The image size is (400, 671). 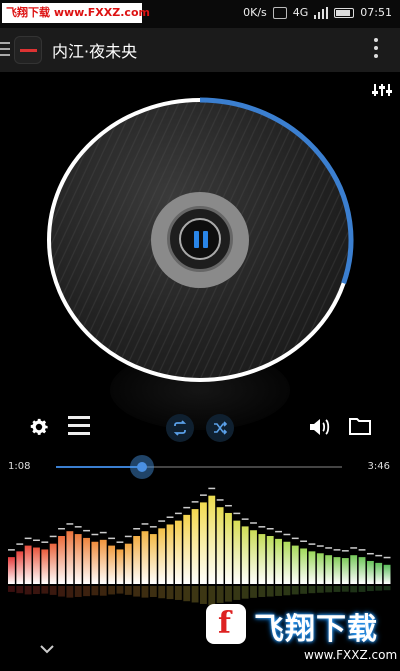 I want to click on battery-icon, so click(x=344, y=12).